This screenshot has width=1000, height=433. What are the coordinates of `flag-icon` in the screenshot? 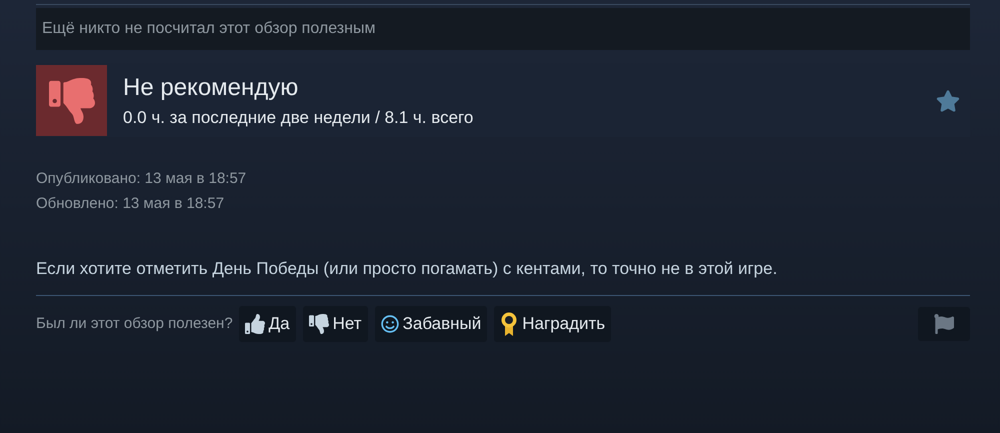 It's located at (944, 324).